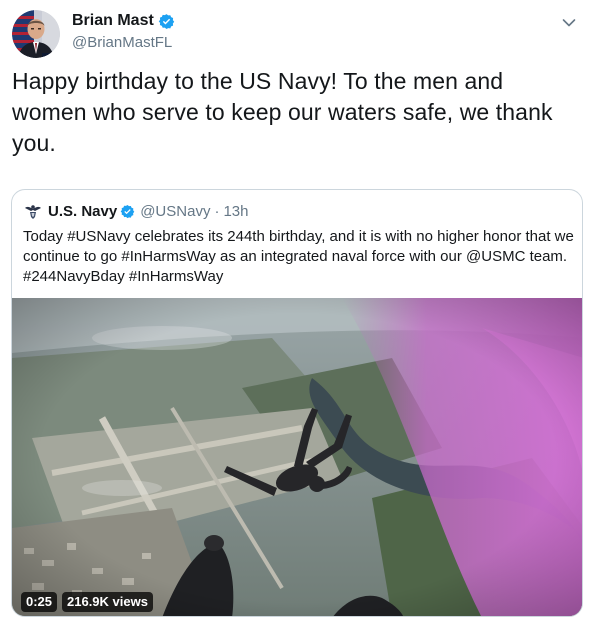 Image resolution: width=593 pixels, height=620 pixels. Describe the element at coordinates (135, 211) in the screenshot. I see `quoted-header: U.S. Navy @USNavy · 13h` at that location.